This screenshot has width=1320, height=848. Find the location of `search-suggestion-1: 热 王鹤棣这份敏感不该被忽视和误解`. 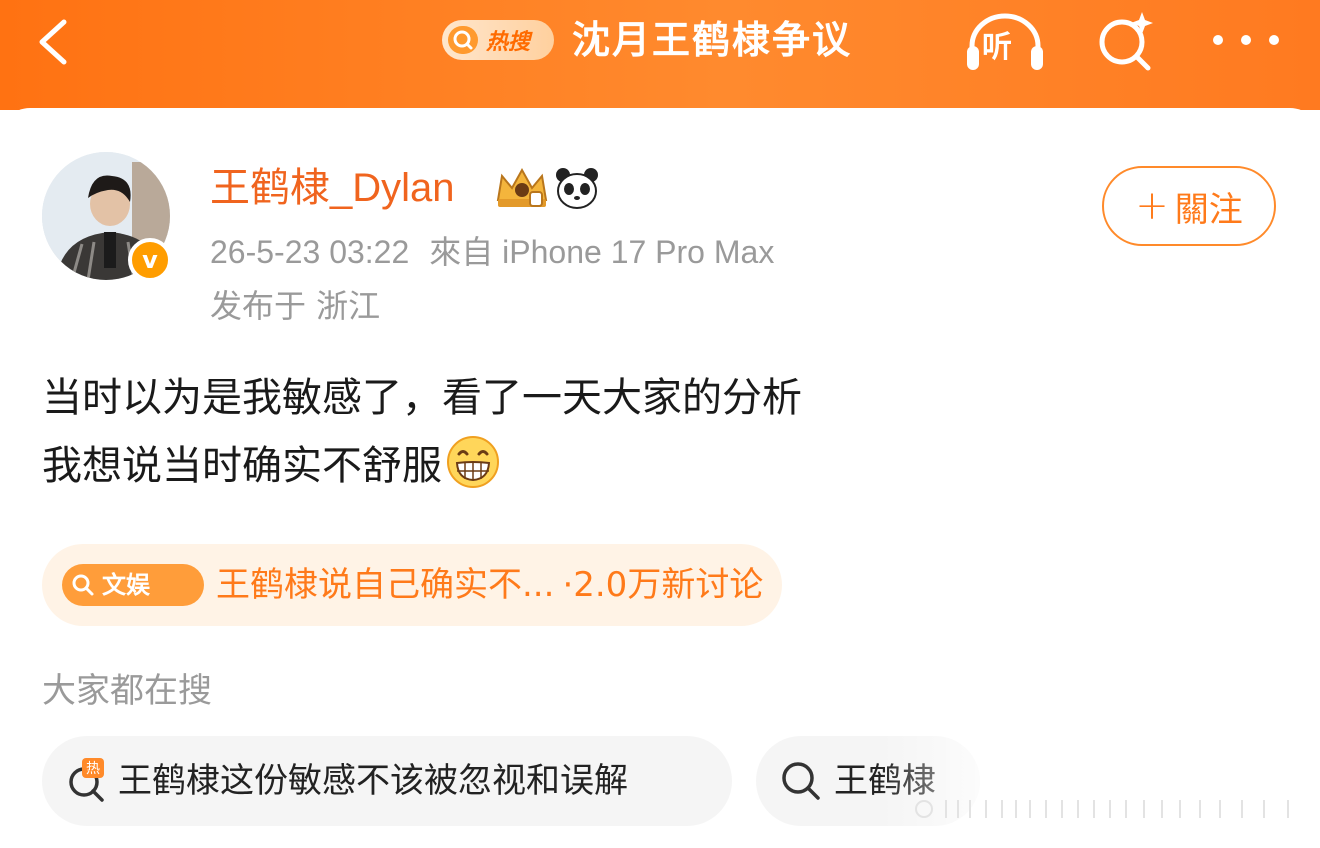

search-suggestion-1: 热 王鹤棣这份敏感不该被忽视和误解 is located at coordinates (387, 781).